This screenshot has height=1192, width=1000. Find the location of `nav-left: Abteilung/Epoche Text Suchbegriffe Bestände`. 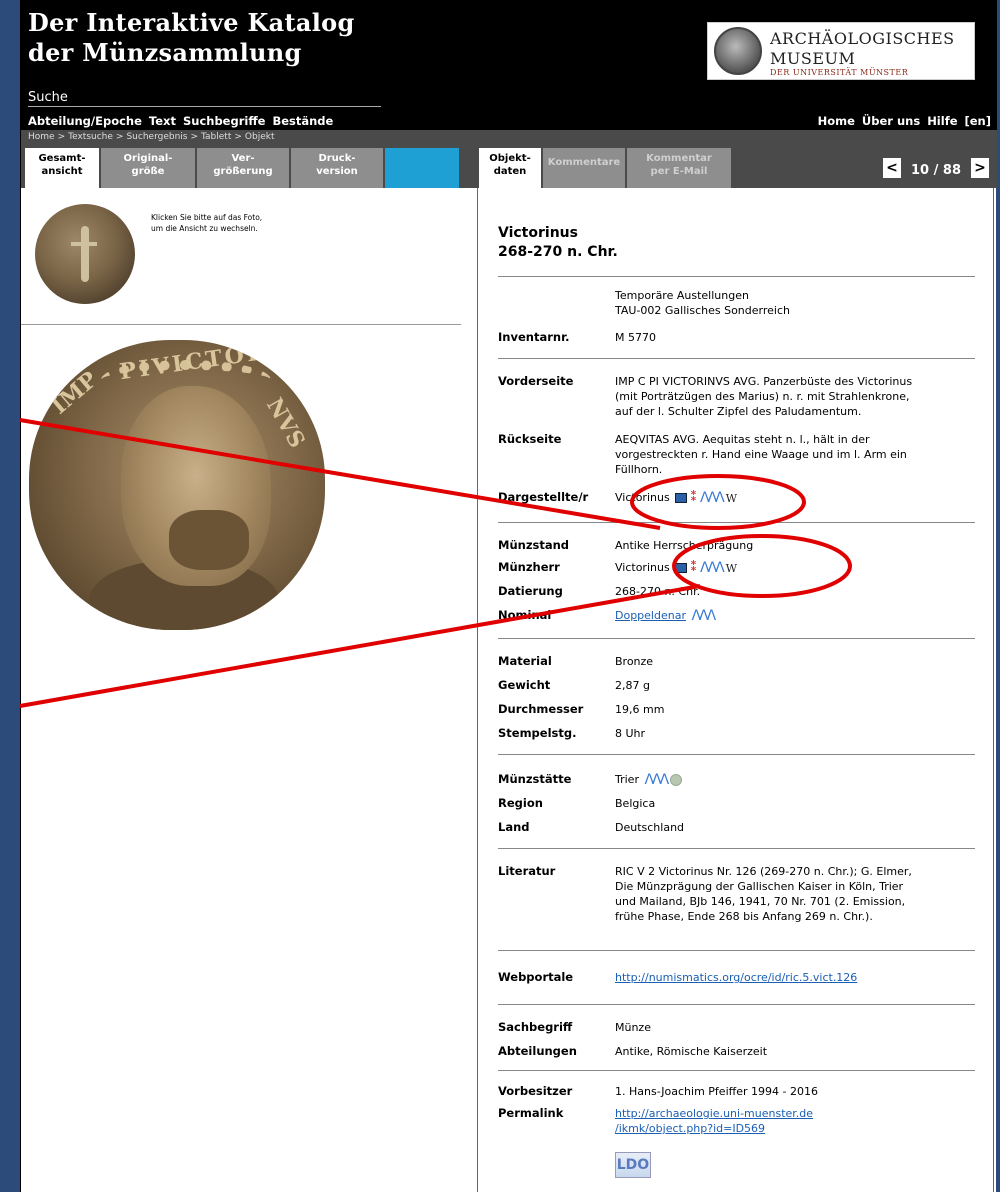

nav-left: Abteilung/Epoche Text Suchbegriffe Bestände is located at coordinates (184, 121).